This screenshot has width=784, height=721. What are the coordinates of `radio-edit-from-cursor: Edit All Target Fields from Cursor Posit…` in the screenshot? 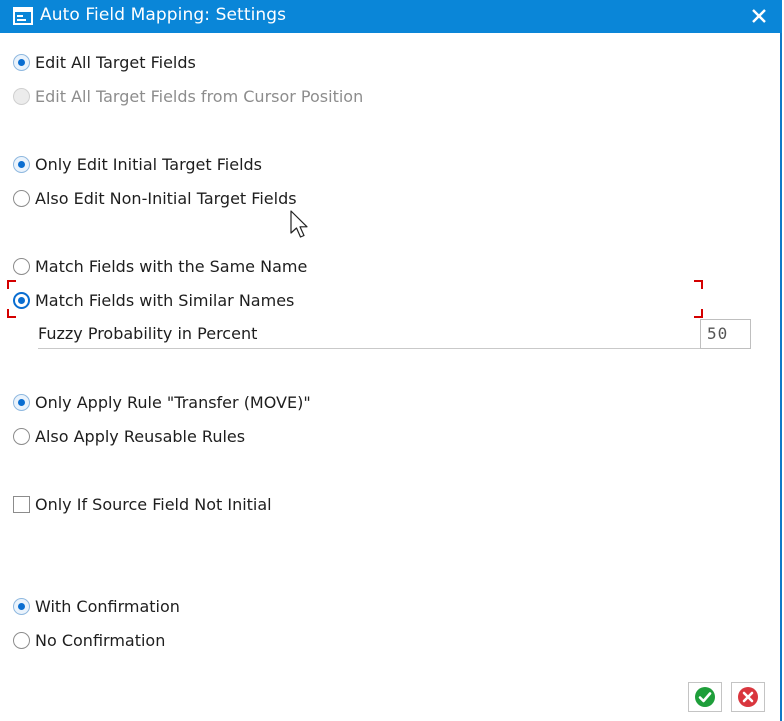 It's located at (188, 96).